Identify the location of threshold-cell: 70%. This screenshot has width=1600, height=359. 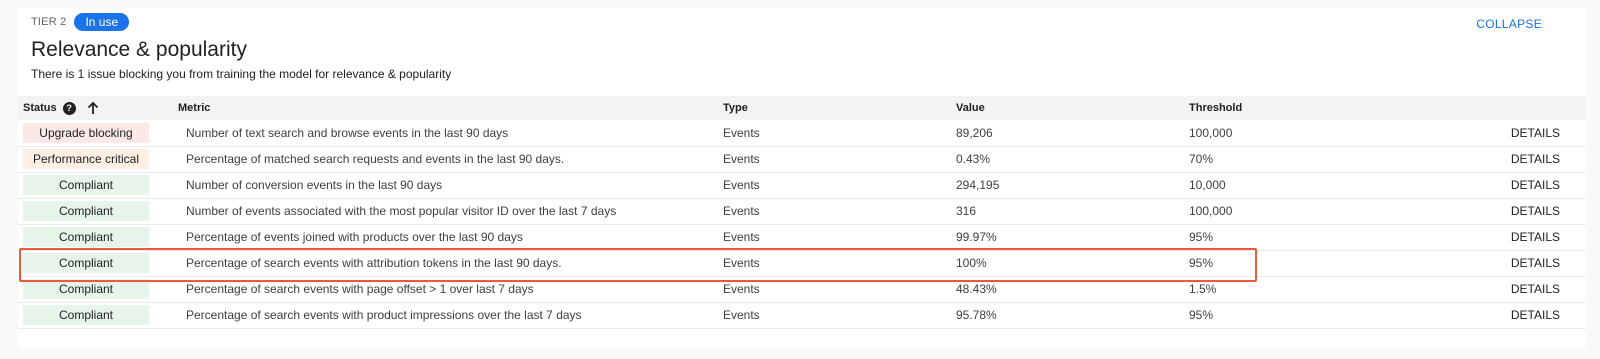
(1201, 159).